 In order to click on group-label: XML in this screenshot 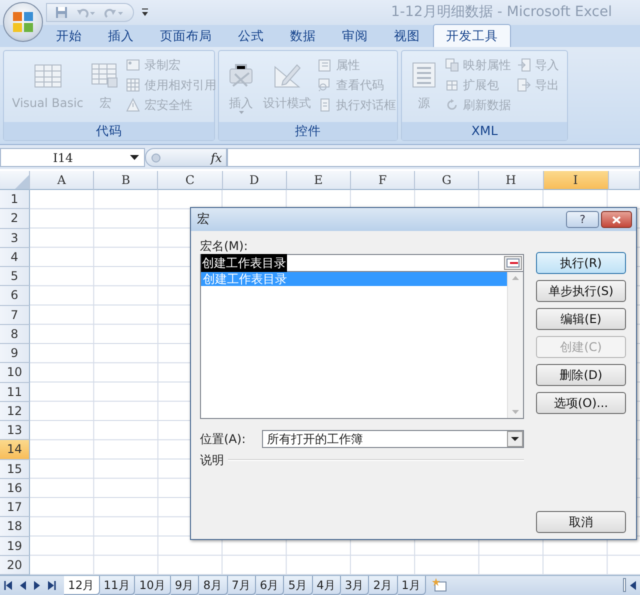, I will do `click(484, 131)`.